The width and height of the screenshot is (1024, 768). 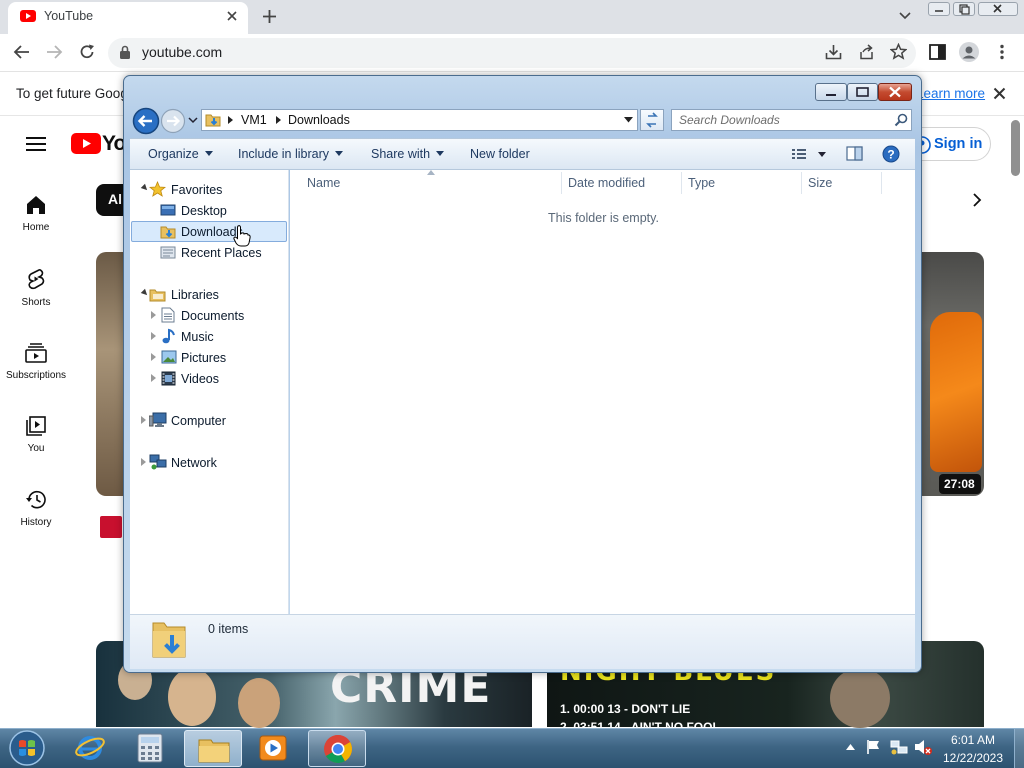 I want to click on learn-more-link: Learn more, so click(x=950, y=93).